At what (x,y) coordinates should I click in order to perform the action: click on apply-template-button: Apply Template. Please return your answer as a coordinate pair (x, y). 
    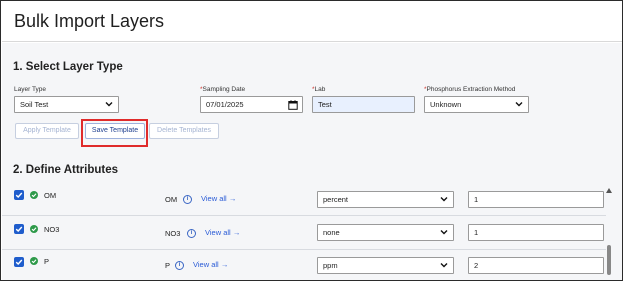
    Looking at the image, I should click on (47, 131).